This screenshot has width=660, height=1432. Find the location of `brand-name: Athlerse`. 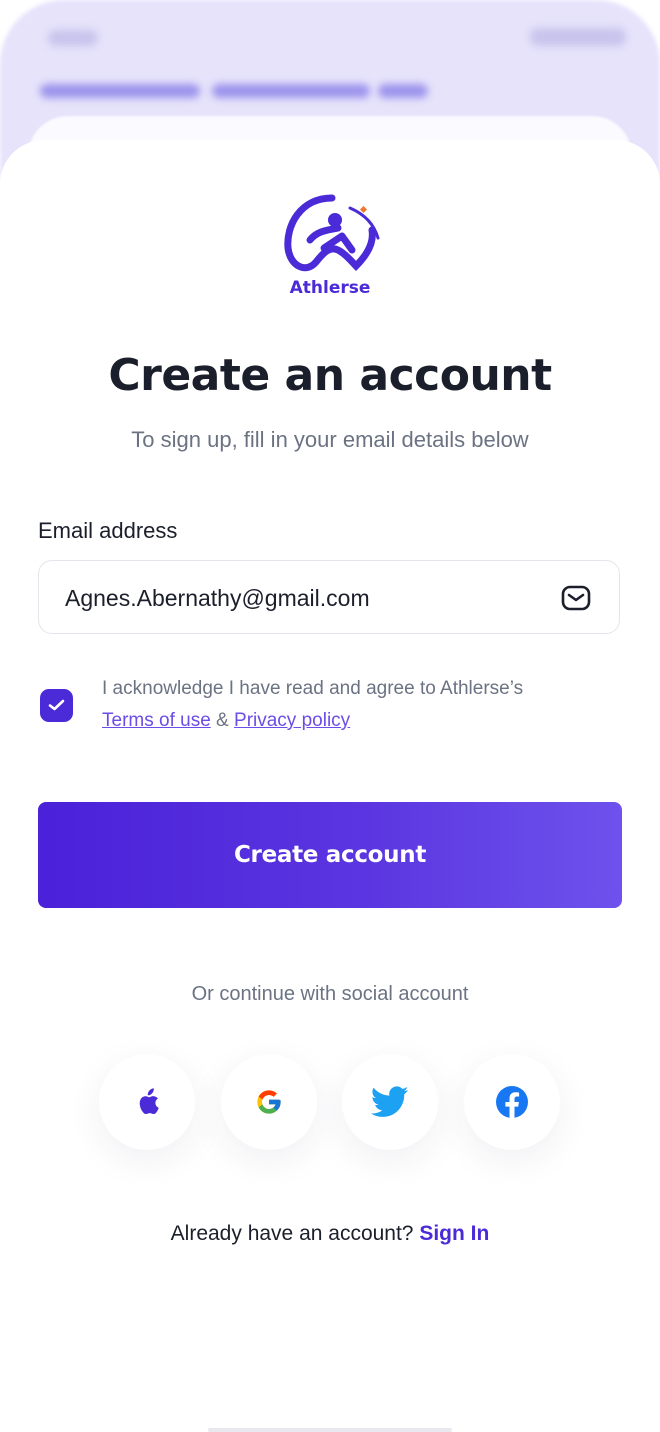

brand-name: Athlerse is located at coordinates (330, 288).